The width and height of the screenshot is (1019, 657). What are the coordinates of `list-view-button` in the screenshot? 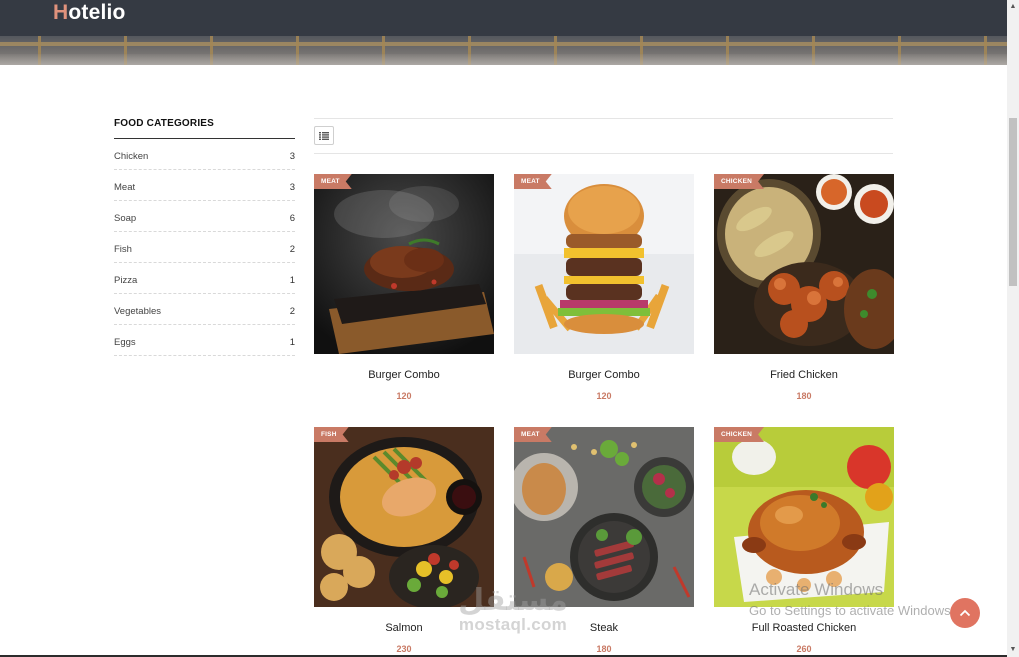 It's located at (324, 135).